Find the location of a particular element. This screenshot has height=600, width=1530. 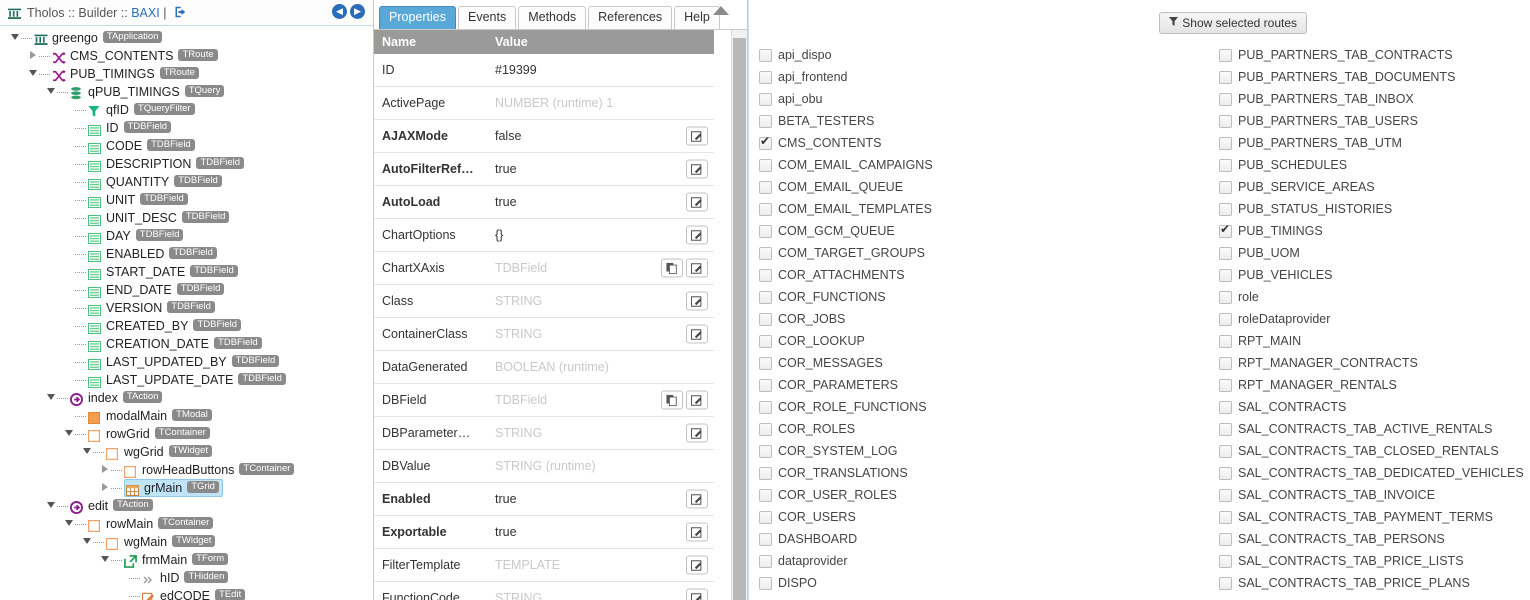

route-item: SAL_CONTRACTS_TAB_DEDICATED_VEHICLES is located at coordinates (1371, 473).